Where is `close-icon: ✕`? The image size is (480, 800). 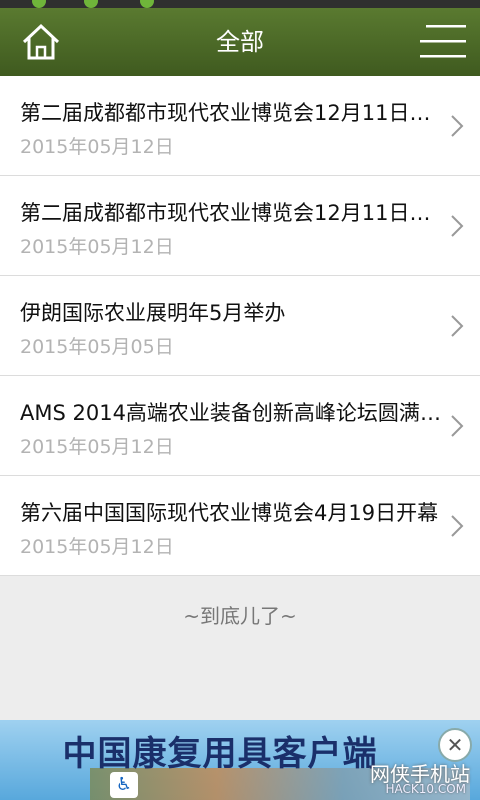
close-icon: ✕ is located at coordinates (455, 745).